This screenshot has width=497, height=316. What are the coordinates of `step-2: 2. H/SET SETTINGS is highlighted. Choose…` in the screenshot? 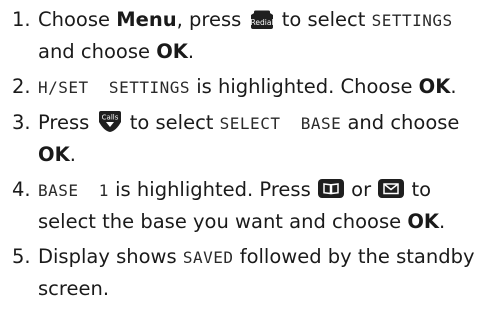 It's located at (251, 87).